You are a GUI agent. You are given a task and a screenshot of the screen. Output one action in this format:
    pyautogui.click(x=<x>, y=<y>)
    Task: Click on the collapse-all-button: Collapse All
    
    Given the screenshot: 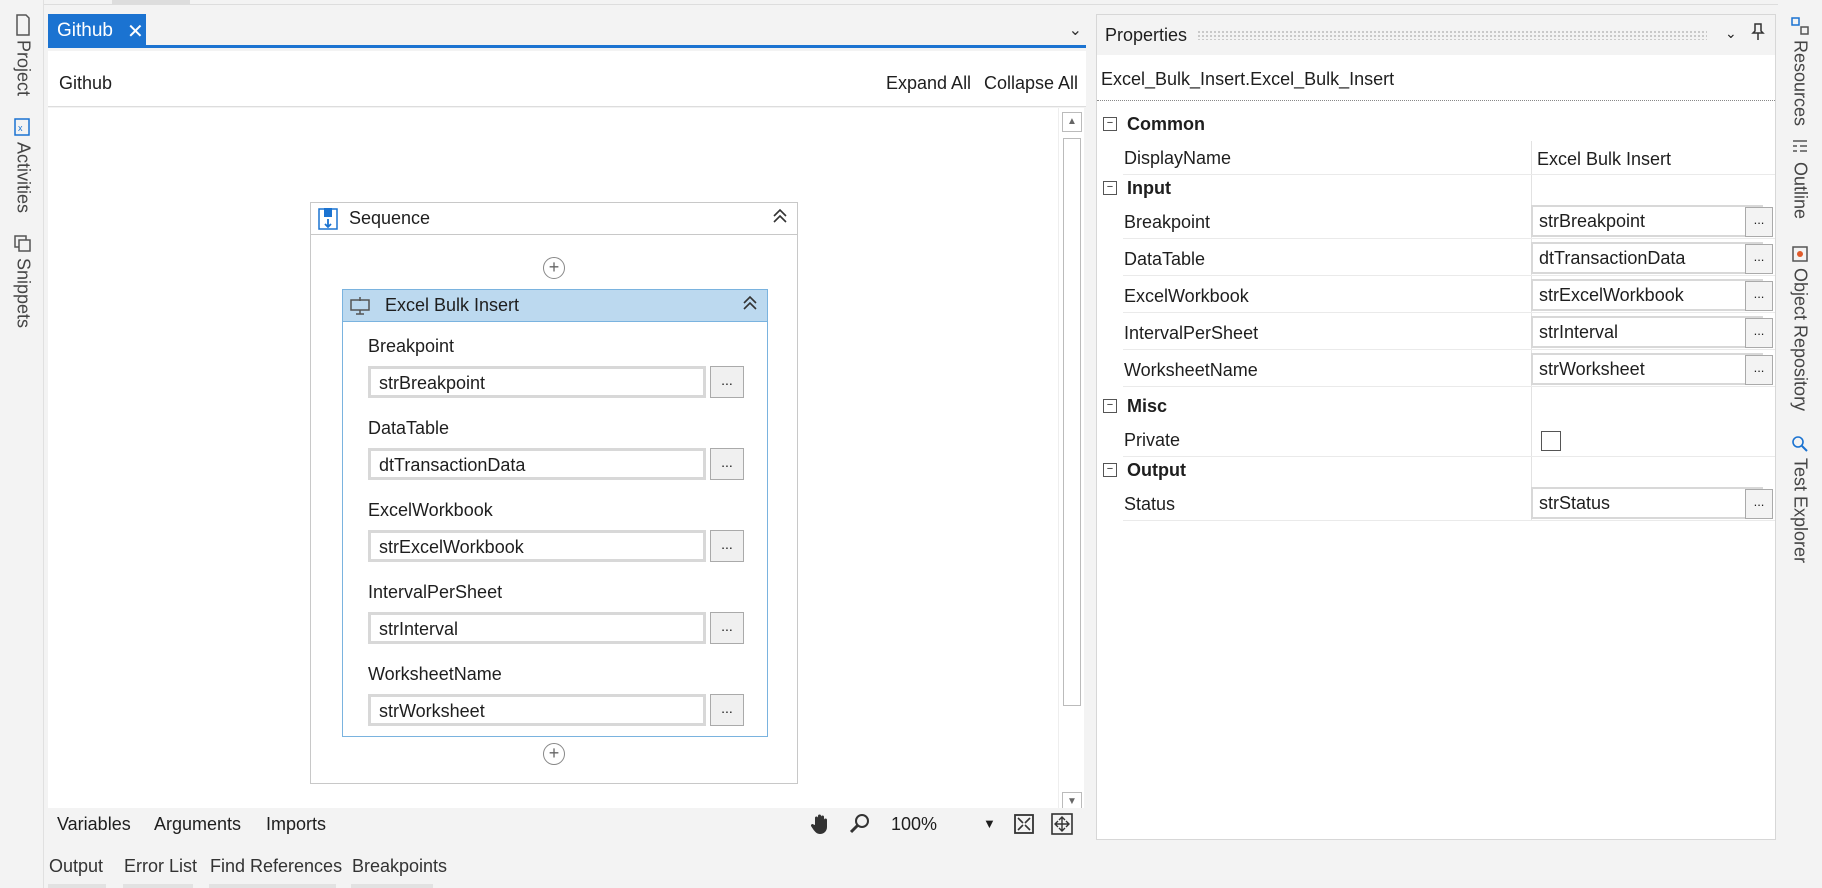 What is the action you would take?
    pyautogui.click(x=1031, y=83)
    